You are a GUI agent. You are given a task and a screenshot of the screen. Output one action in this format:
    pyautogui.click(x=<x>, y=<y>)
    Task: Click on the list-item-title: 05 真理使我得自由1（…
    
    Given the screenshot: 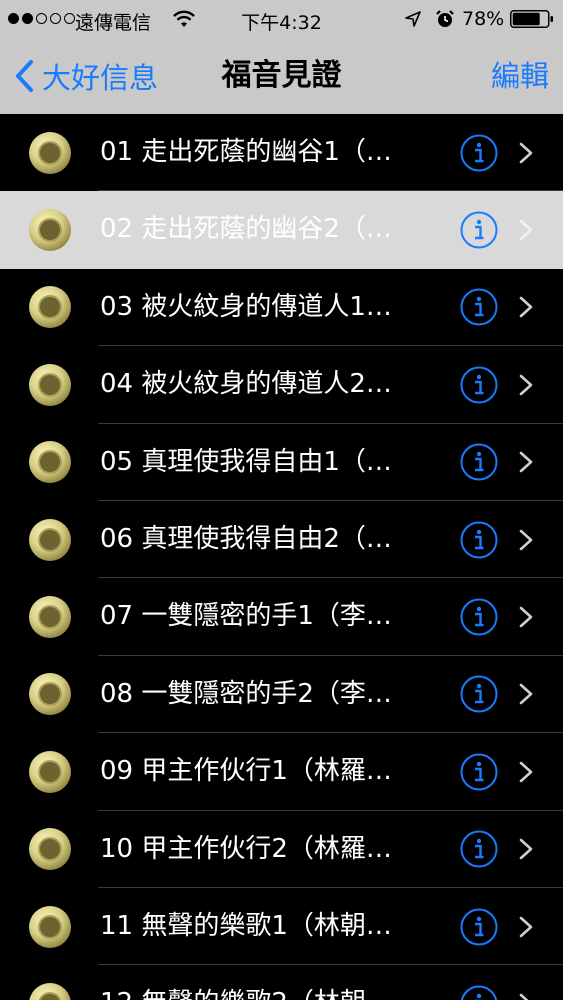 What is the action you would take?
    pyautogui.click(x=246, y=461)
    